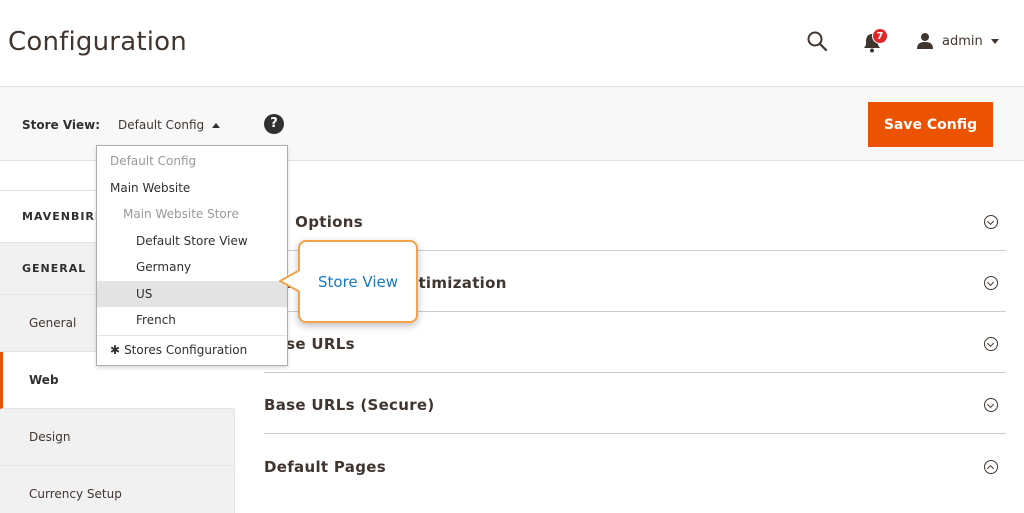 The image size is (1024, 513). What do you see at coordinates (61, 125) in the screenshot?
I see `store-view-label: Store View:` at bounding box center [61, 125].